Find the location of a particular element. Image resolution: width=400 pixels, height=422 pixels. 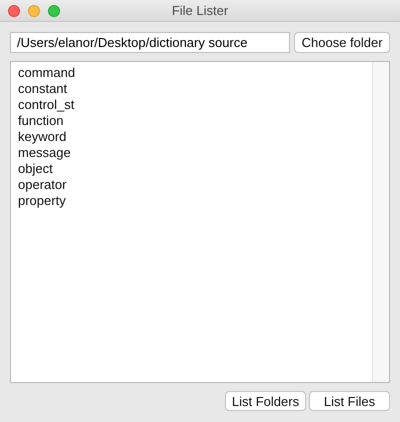

close-button is located at coordinates (14, 11).